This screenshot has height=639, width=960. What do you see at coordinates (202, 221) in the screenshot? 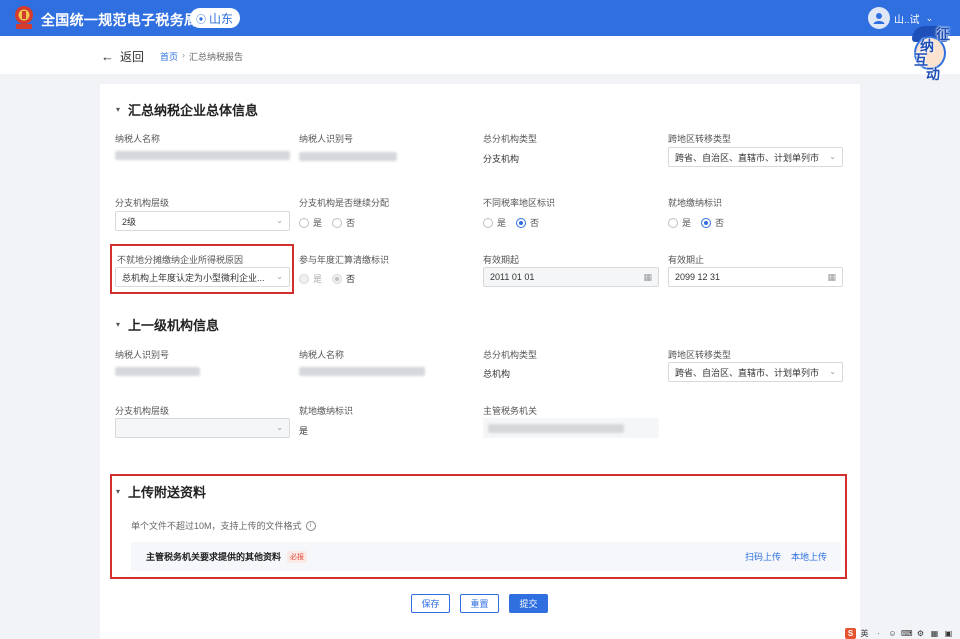
I see `branch-level-select: 2级 ⌄` at bounding box center [202, 221].